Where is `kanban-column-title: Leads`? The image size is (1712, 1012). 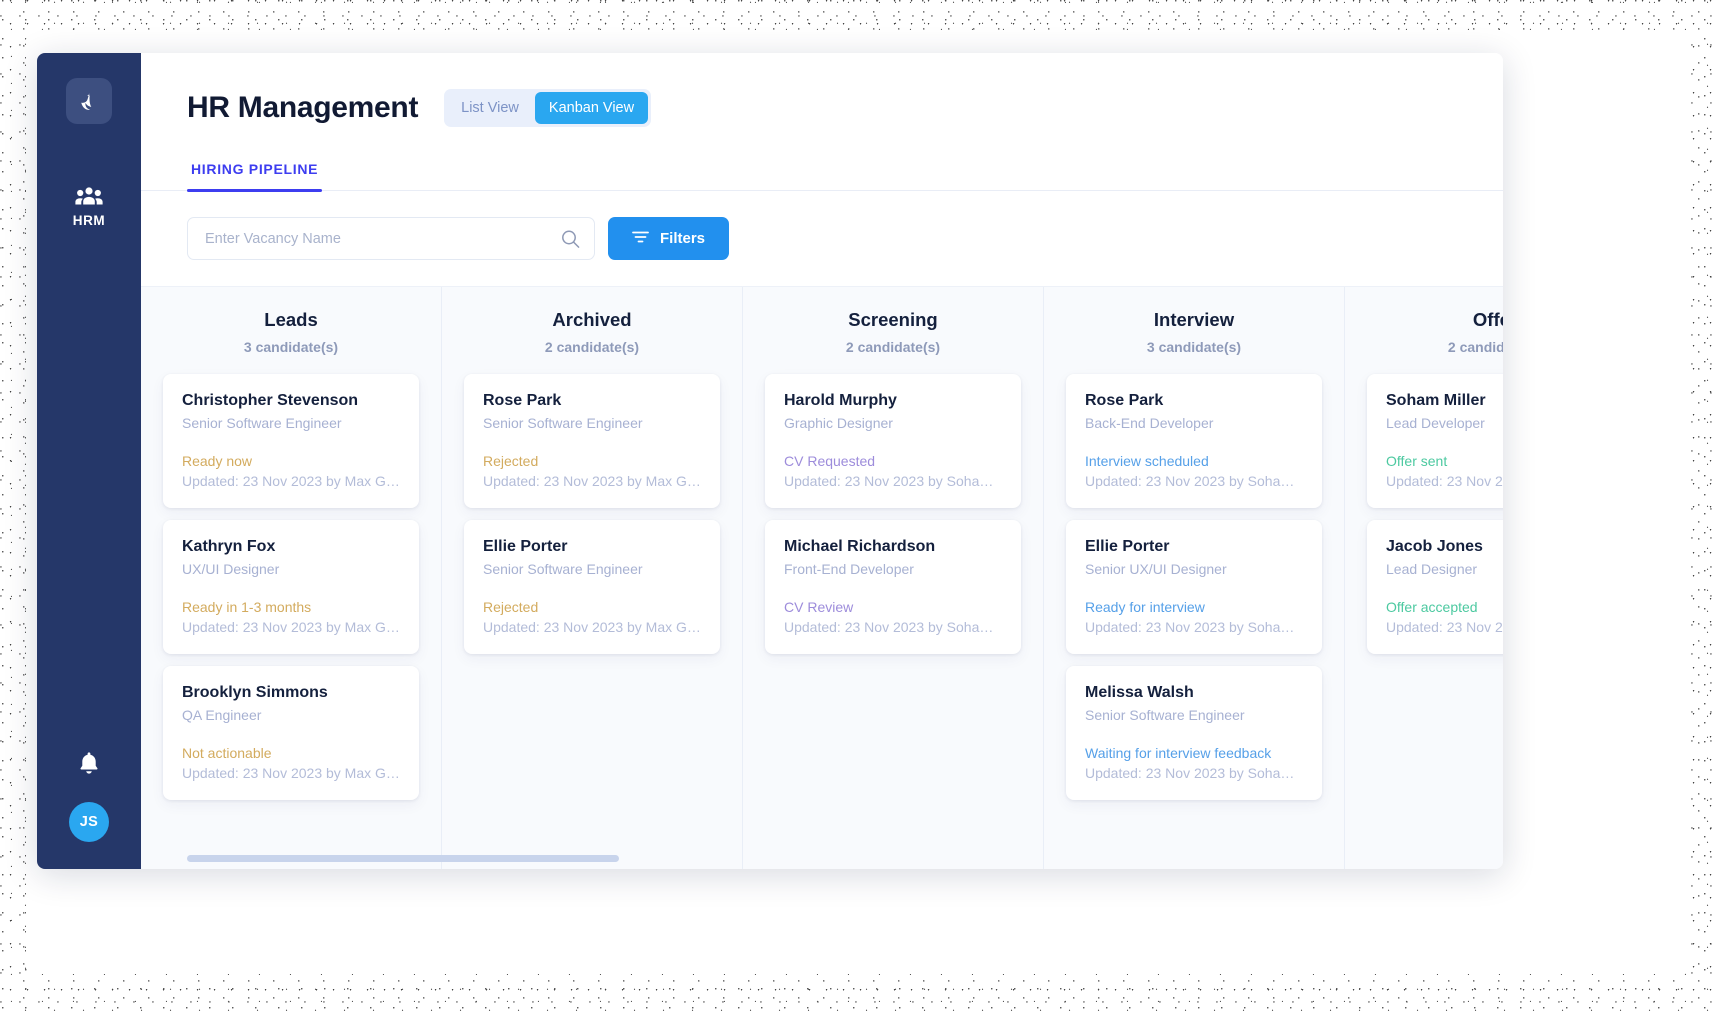
kanban-column-title: Leads is located at coordinates (291, 319).